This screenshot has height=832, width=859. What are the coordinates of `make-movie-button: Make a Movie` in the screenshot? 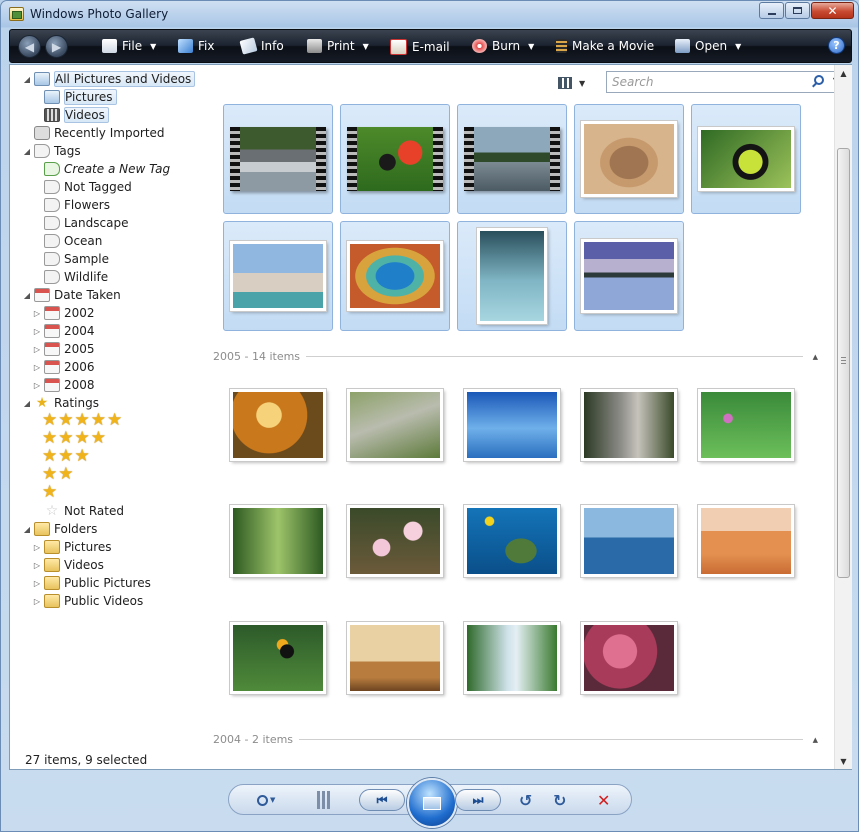 It's located at (605, 46).